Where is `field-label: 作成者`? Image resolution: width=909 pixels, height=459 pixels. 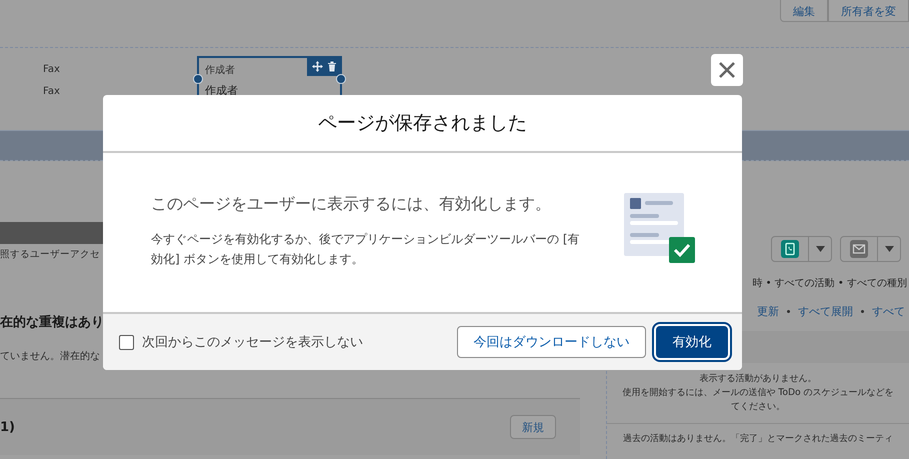
field-label: 作成者 is located at coordinates (219, 70).